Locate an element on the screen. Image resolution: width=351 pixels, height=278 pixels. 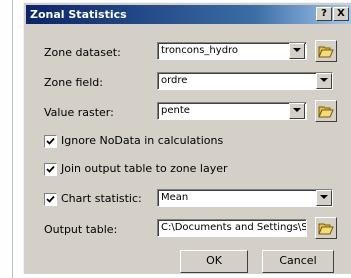
zone-field-value: ordre is located at coordinates (174, 80).